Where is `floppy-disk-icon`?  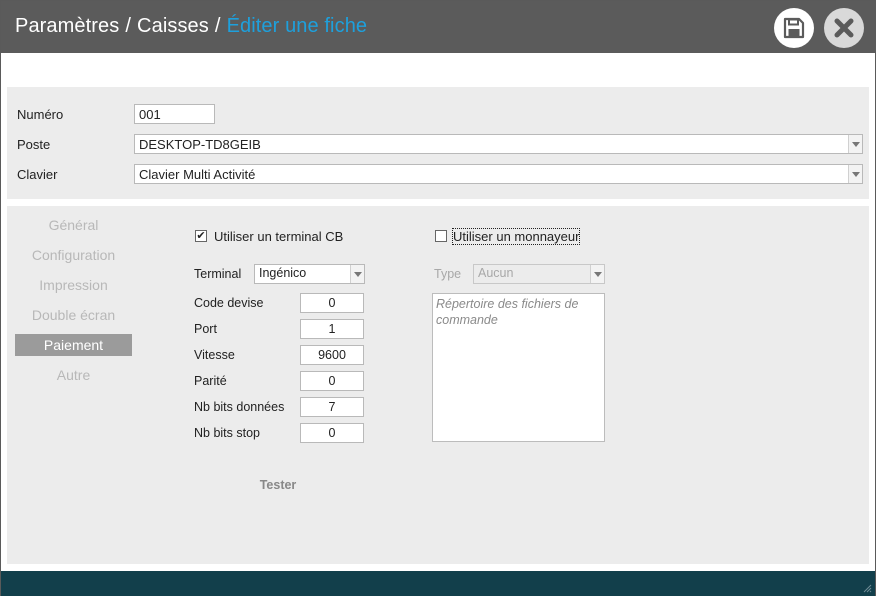
floppy-disk-icon is located at coordinates (794, 28).